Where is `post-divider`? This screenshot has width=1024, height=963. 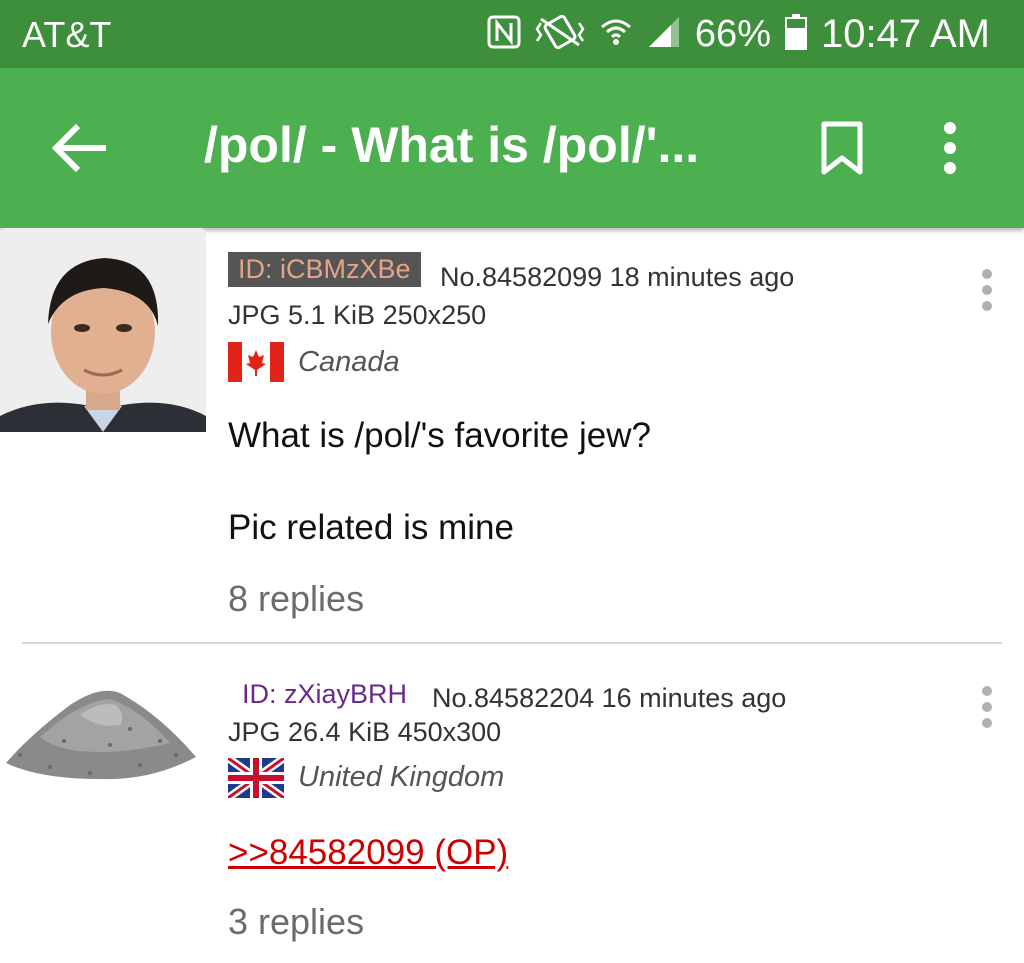 post-divider is located at coordinates (512, 643).